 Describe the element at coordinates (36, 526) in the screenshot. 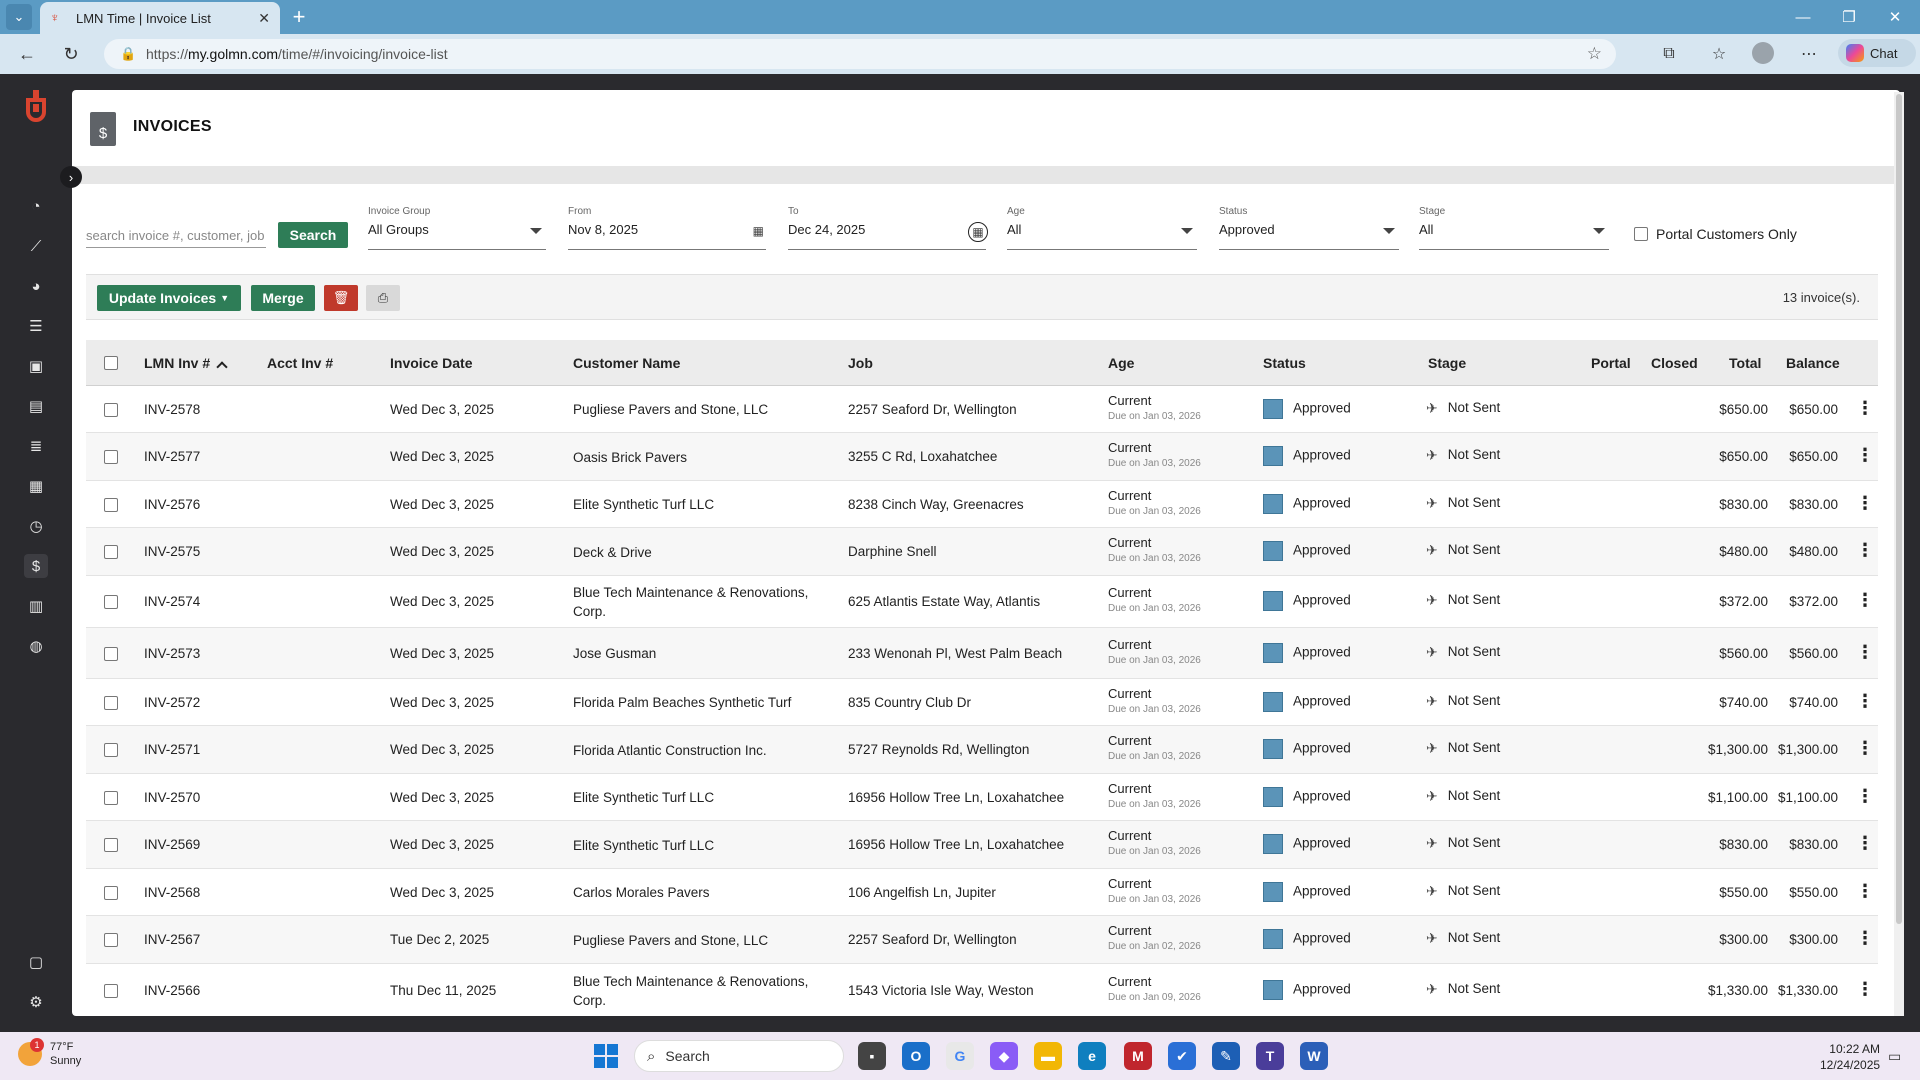

I see `clock-icon: ◷` at that location.